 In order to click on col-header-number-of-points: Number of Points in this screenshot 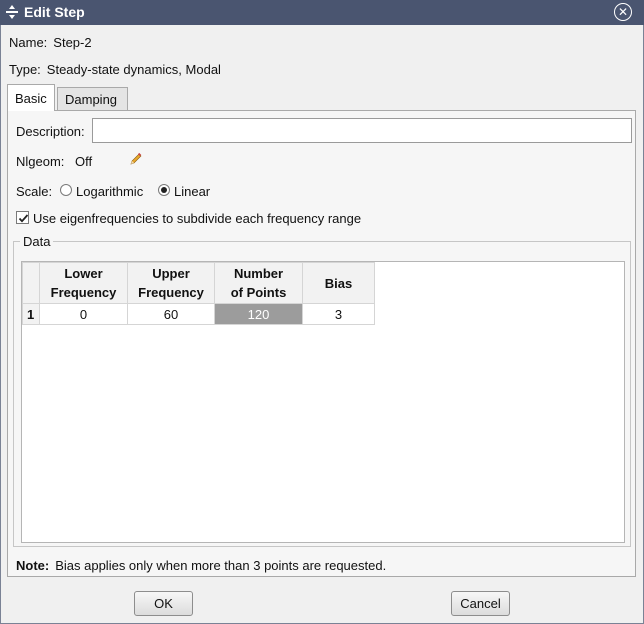, I will do `click(258, 283)`.